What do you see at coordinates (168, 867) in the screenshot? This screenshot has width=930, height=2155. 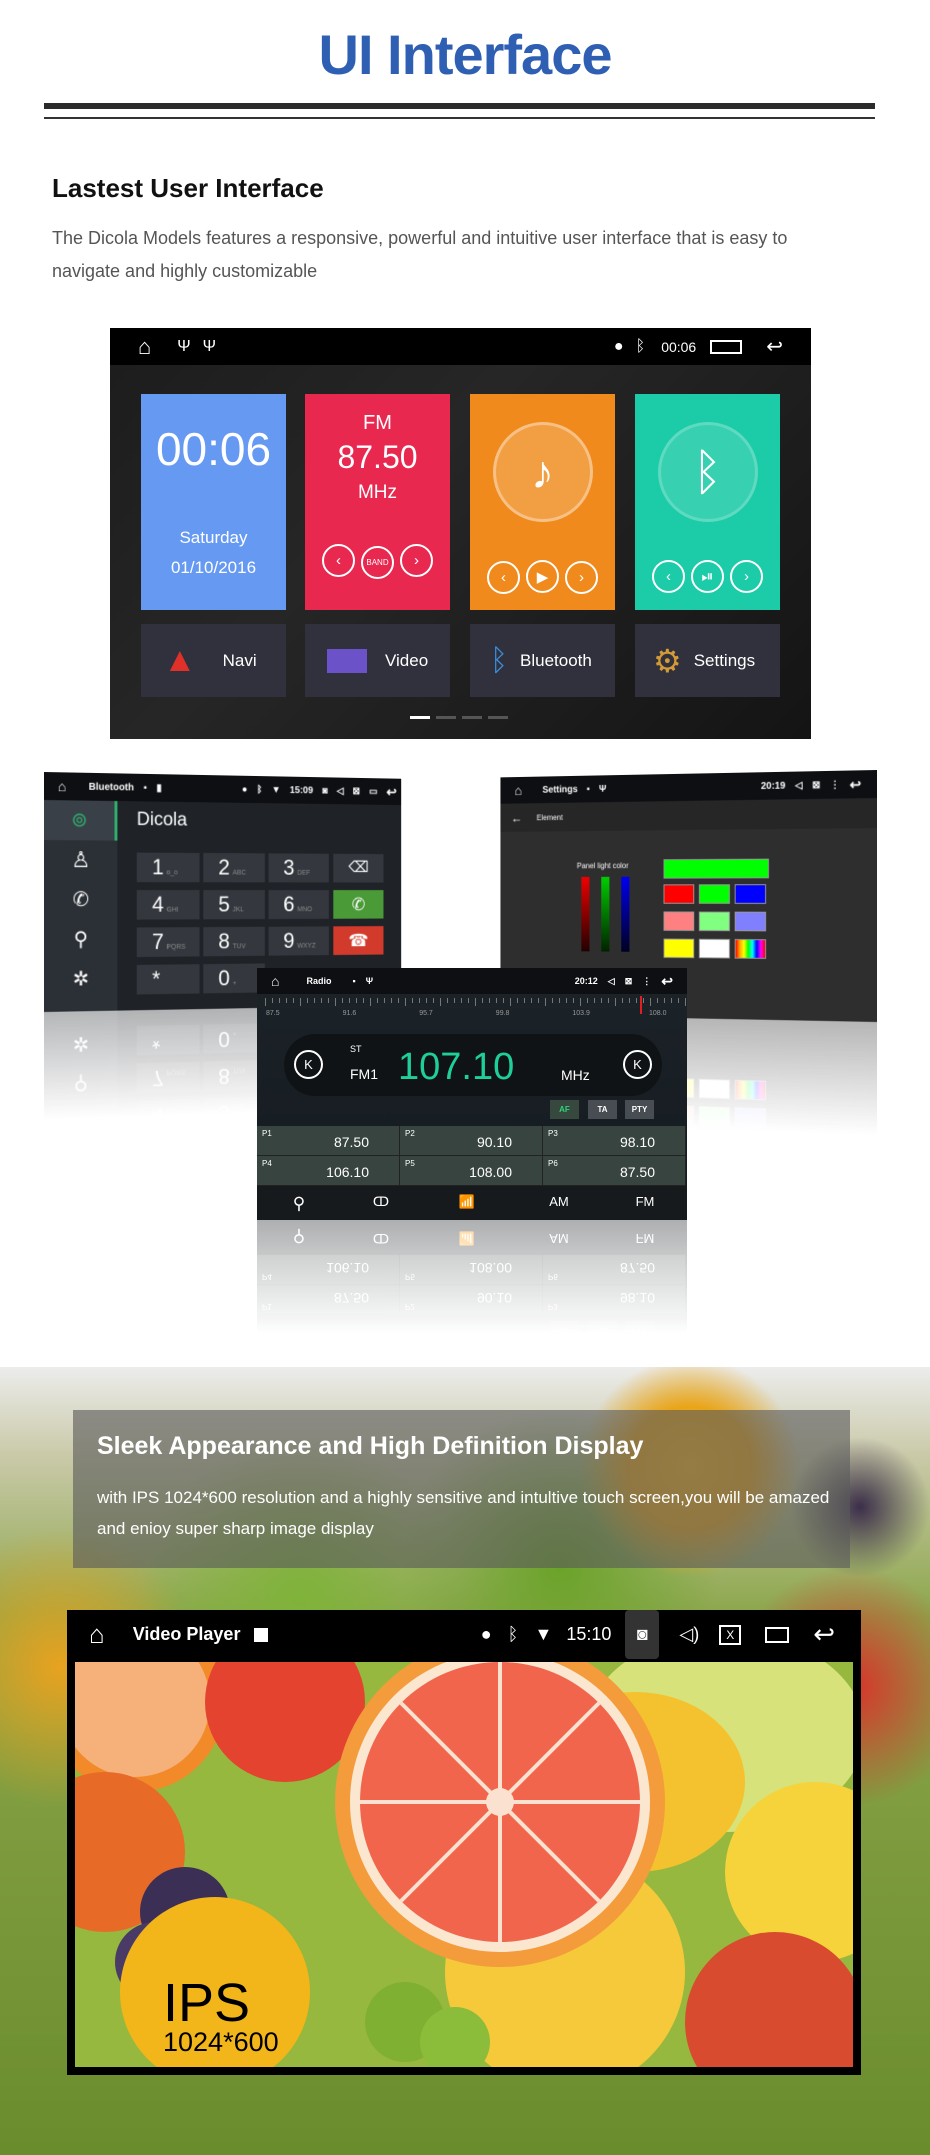 I see `dial-key: 1 o_o` at bounding box center [168, 867].